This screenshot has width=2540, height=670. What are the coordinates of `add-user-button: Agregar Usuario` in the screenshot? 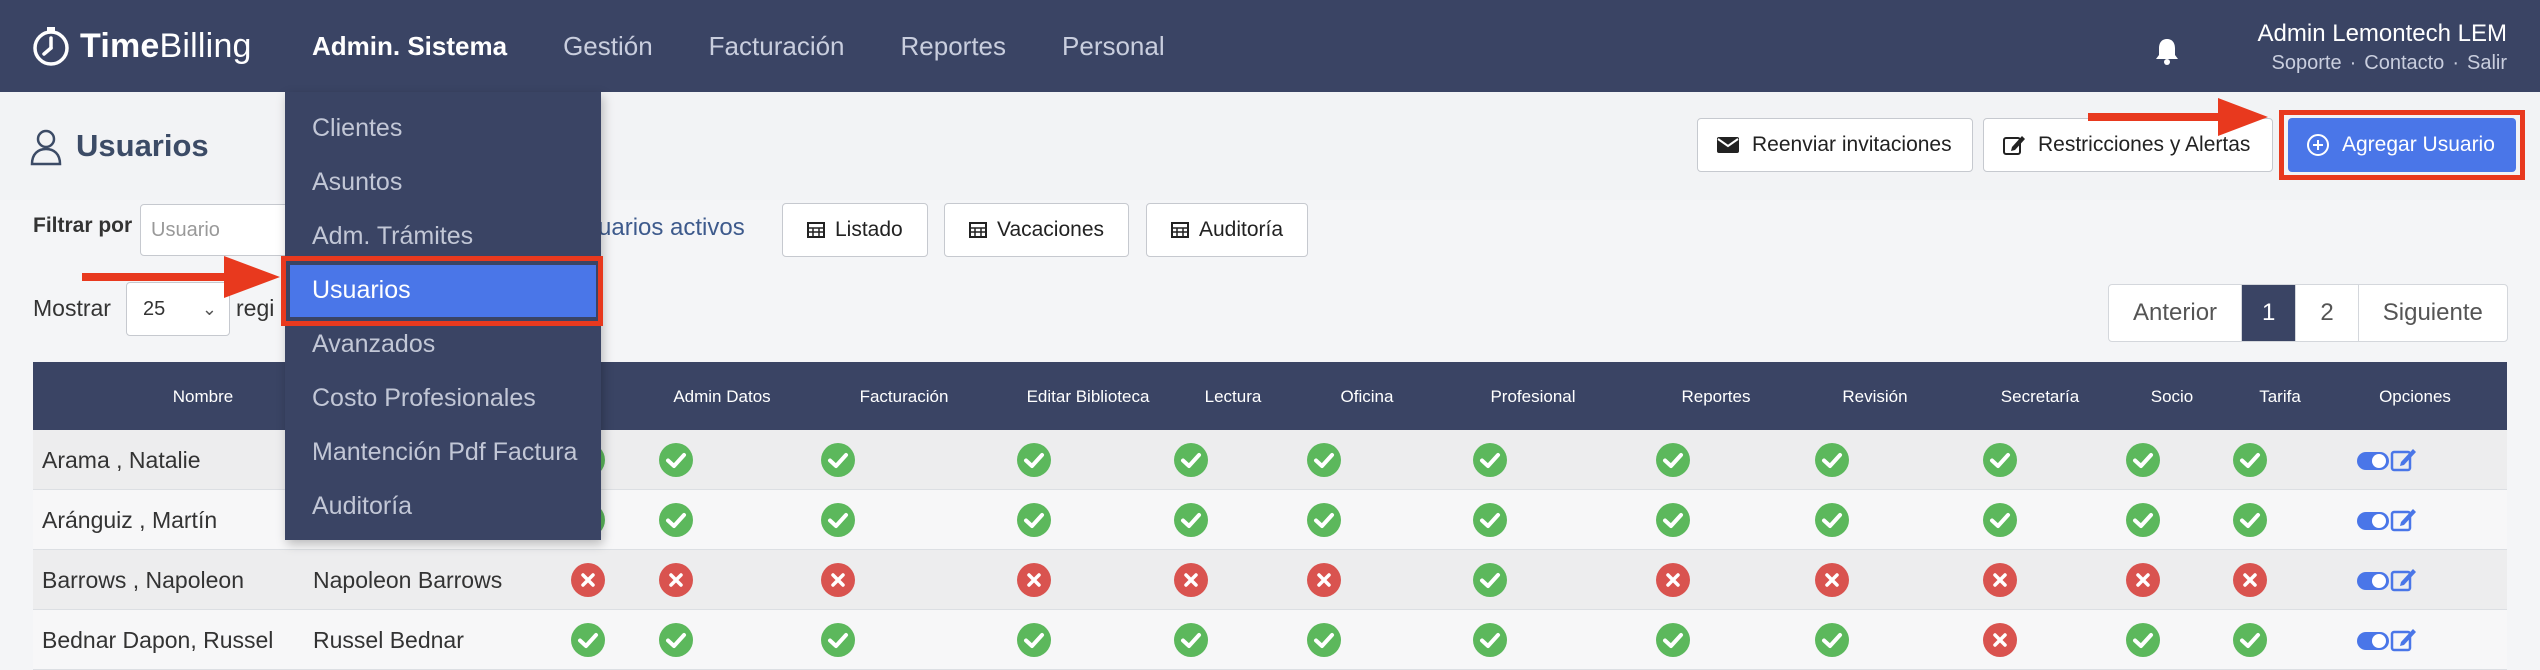 It's located at (2402, 145).